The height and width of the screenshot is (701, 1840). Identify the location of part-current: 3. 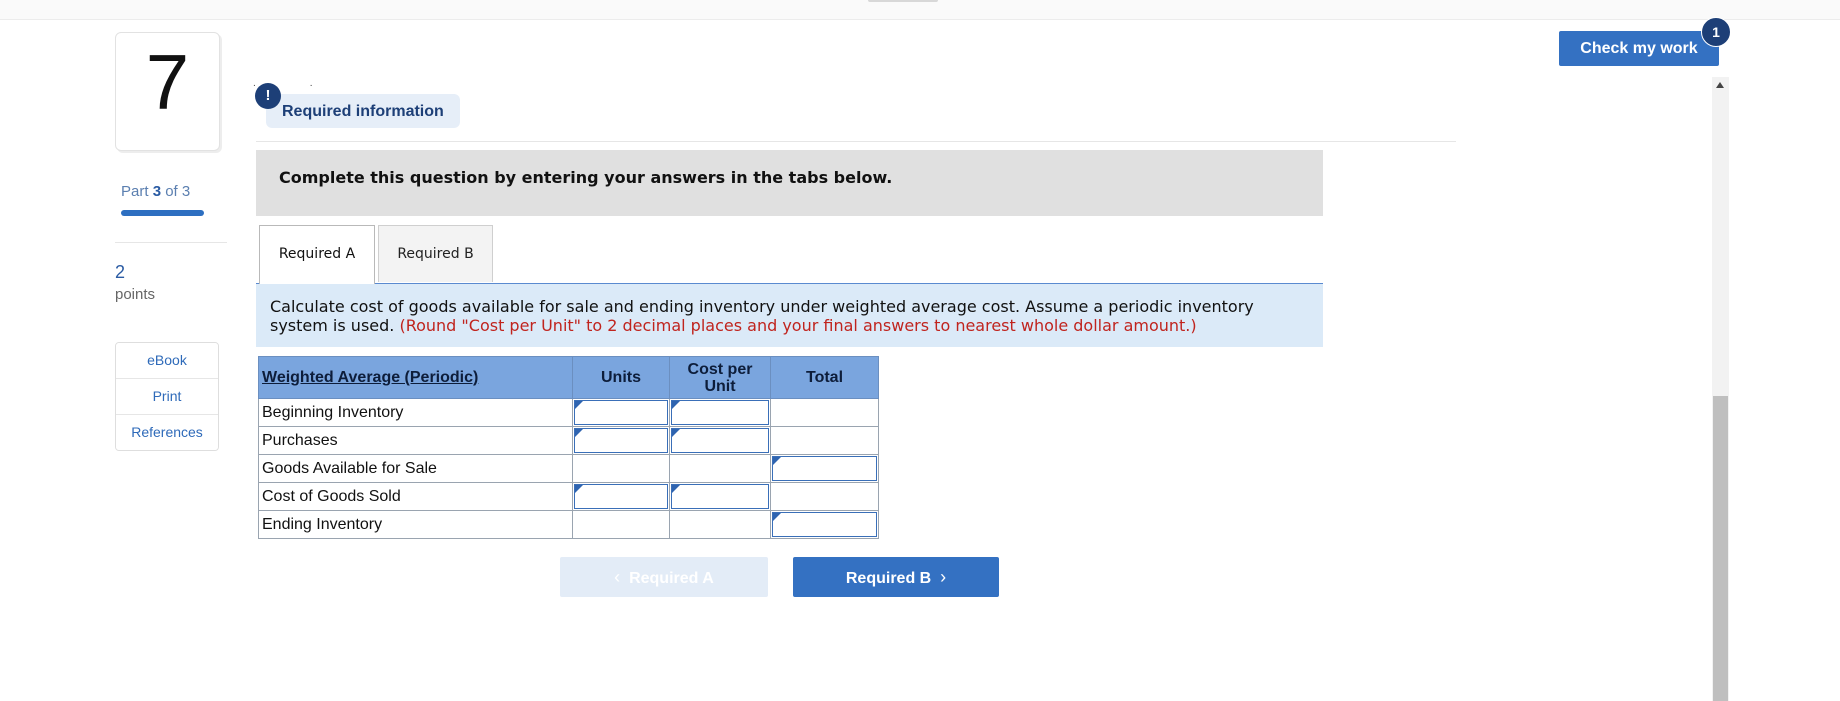
(157, 191).